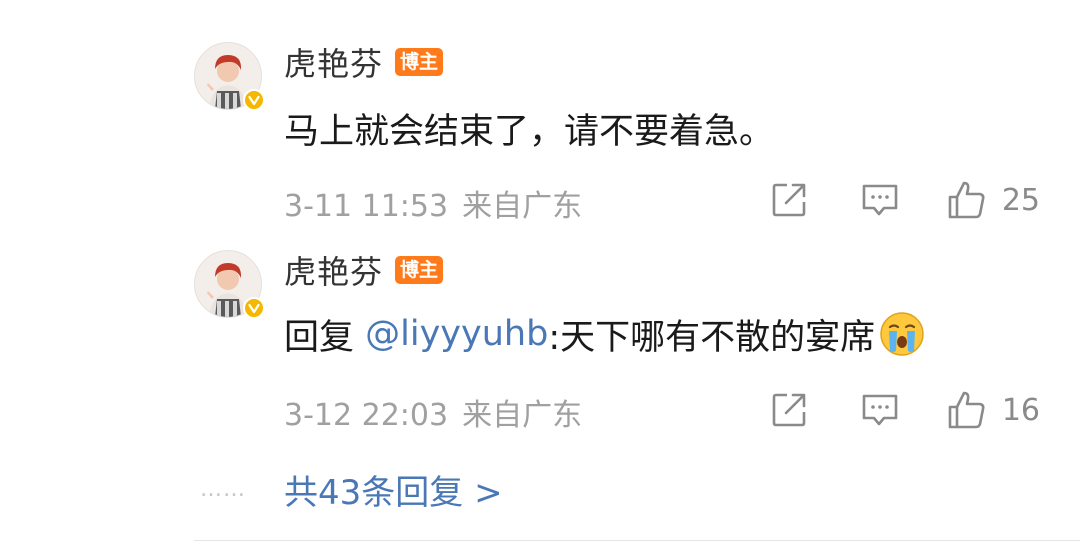 Image resolution: width=1080 pixels, height=551 pixels. I want to click on reply-meta: 3-12 22:03 来自广东, so click(433, 412).